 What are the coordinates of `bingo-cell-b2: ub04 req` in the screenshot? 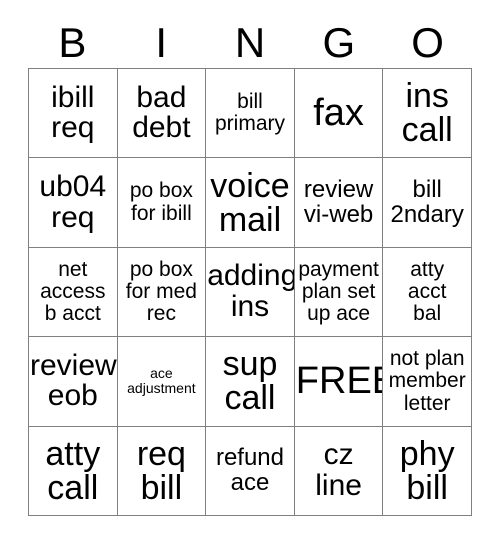 It's located at (73, 203).